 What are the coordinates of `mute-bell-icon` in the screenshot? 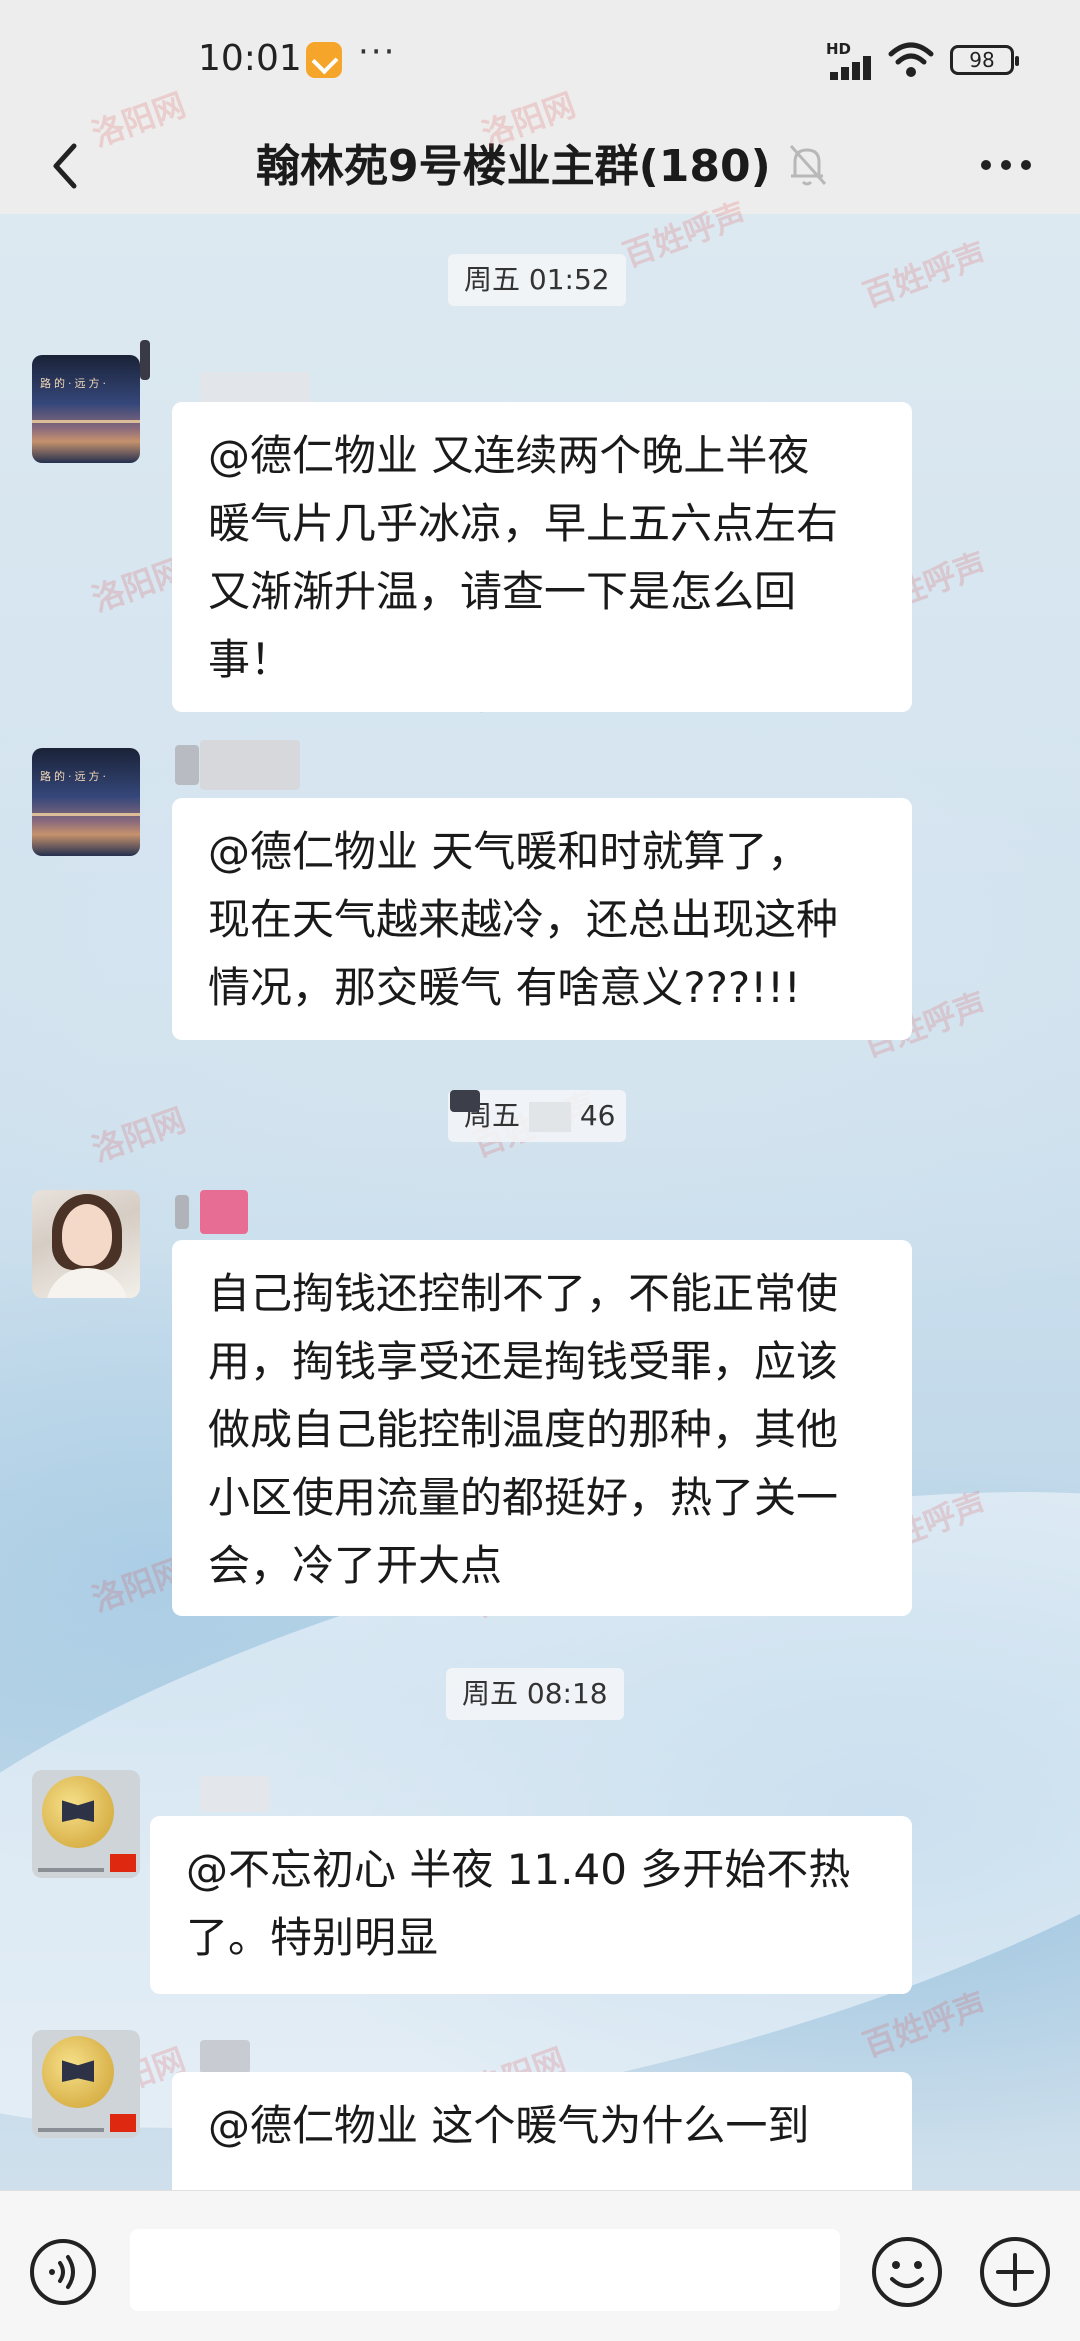 It's located at (808, 165).